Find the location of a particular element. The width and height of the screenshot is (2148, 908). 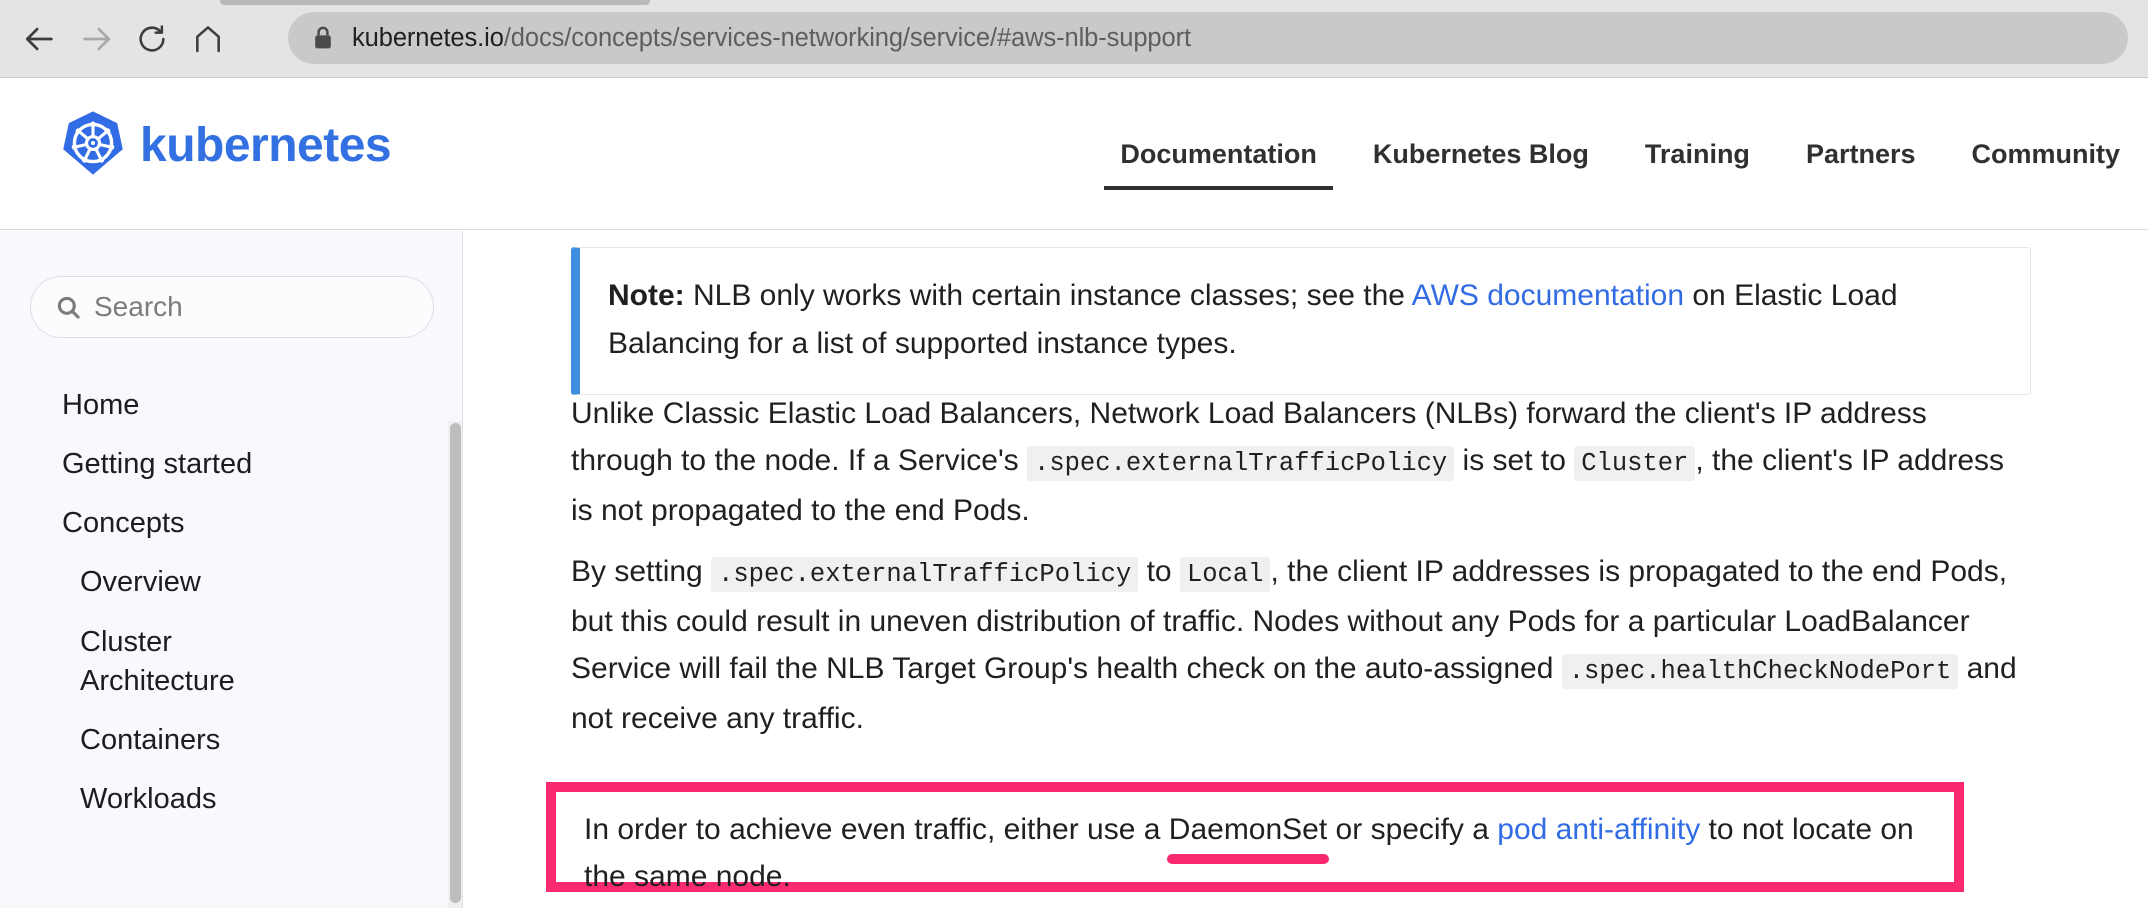

sidebar-item-containers: Containers is located at coordinates (220, 740).